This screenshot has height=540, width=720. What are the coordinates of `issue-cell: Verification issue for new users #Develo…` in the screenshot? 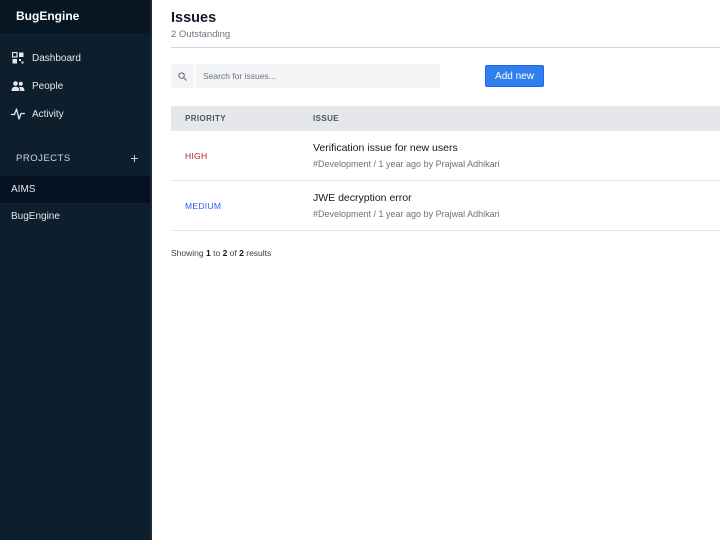 It's located at (516, 155).